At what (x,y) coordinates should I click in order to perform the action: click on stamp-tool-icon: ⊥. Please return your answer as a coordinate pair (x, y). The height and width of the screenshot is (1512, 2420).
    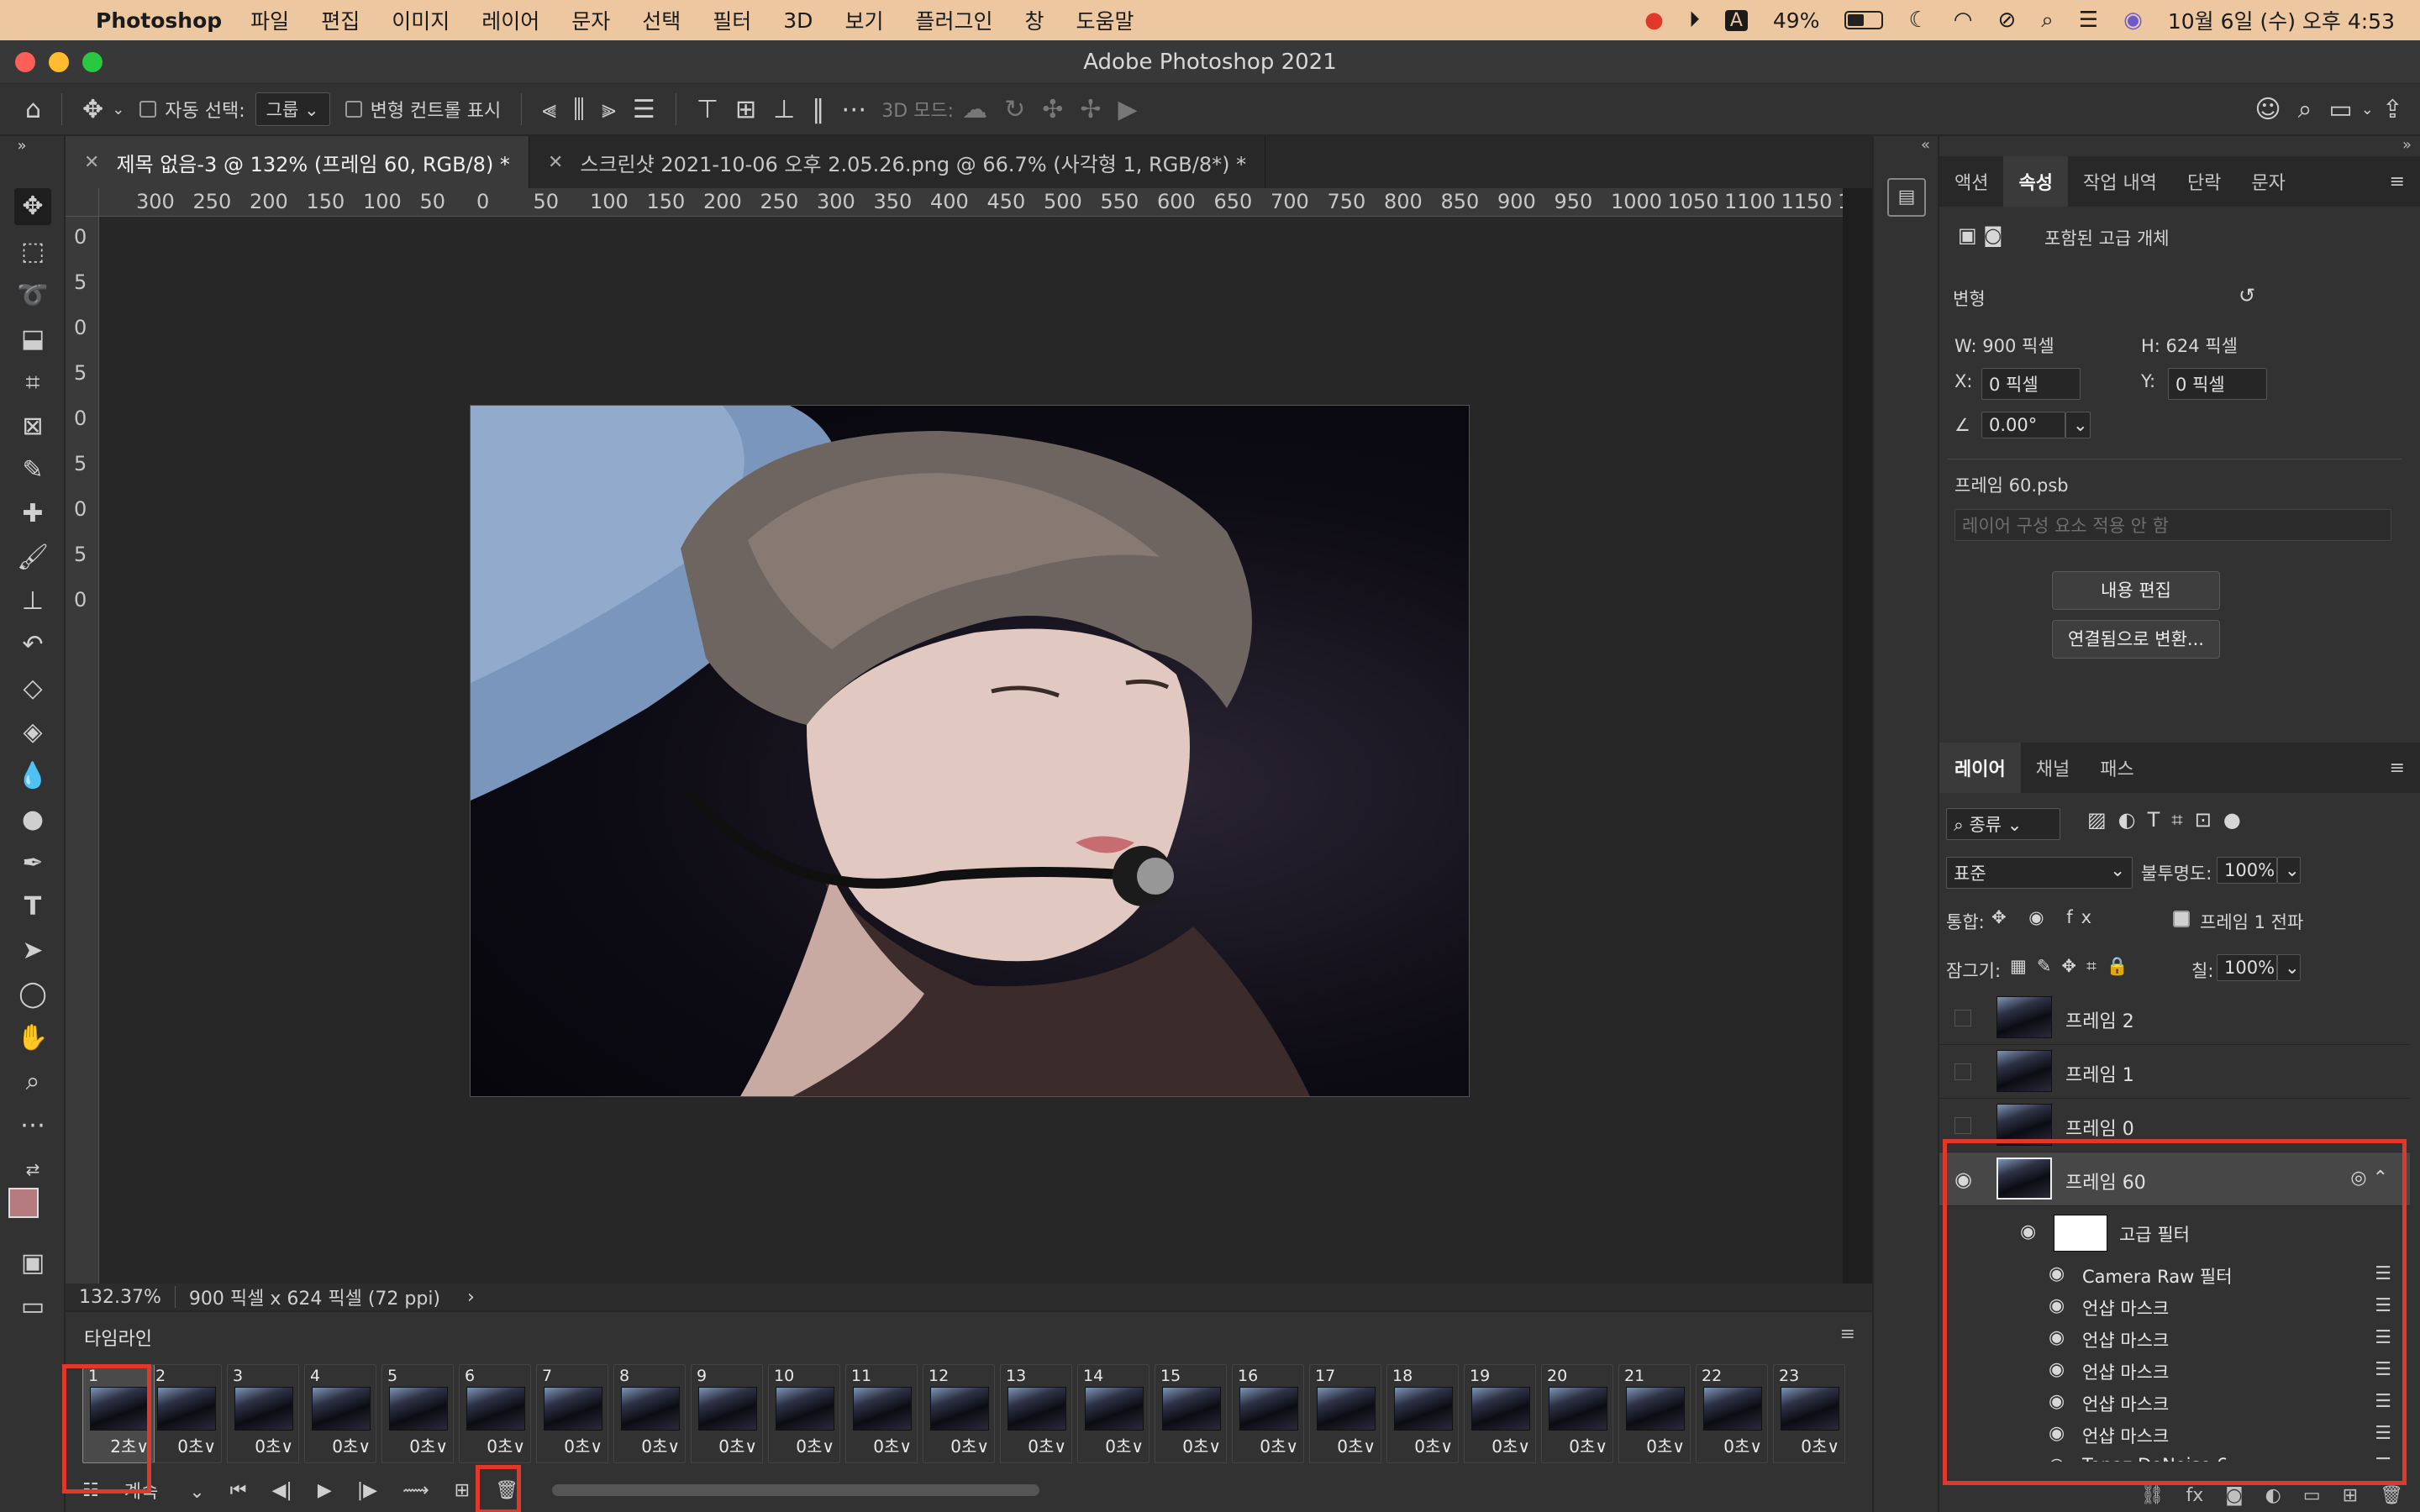
    Looking at the image, I should click on (33, 601).